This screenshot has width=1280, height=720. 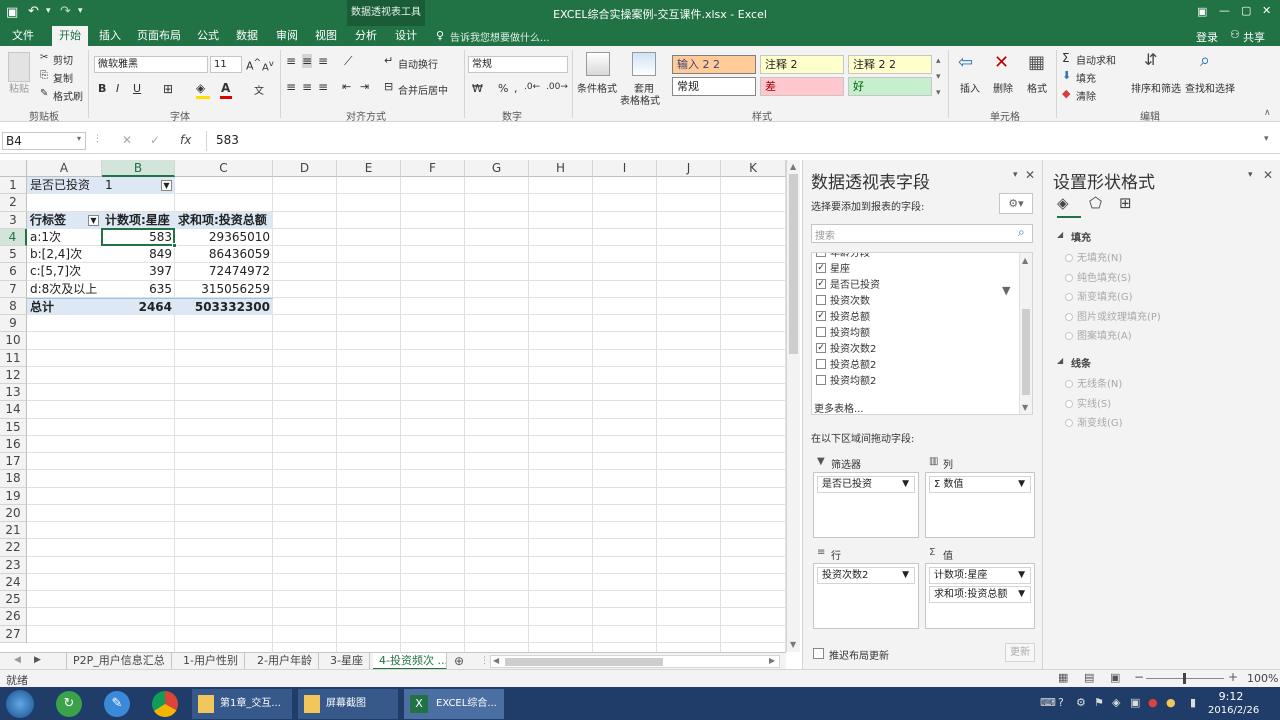 I want to click on column-header-d: D, so click(x=305, y=168).